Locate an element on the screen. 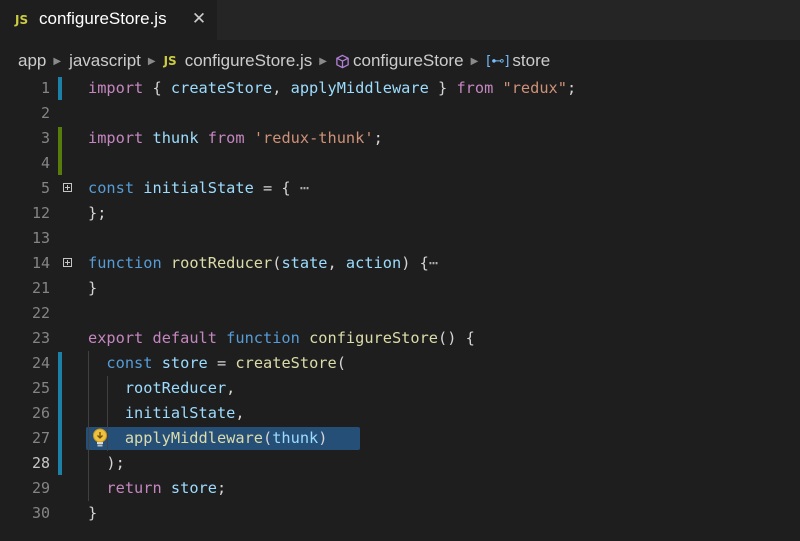  code-token: rootReducer is located at coordinates (175, 388).